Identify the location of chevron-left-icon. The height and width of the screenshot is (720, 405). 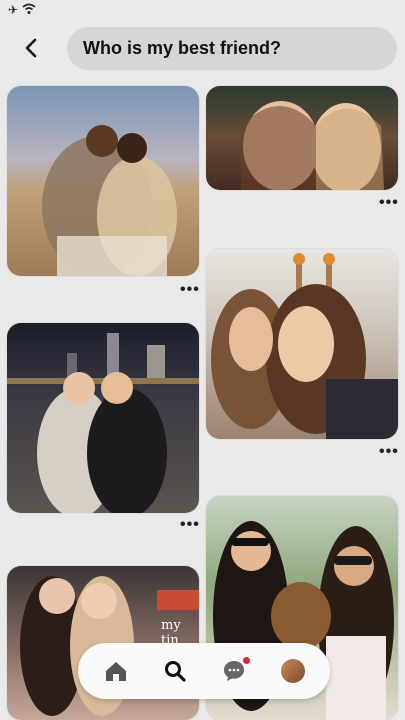
(31, 48).